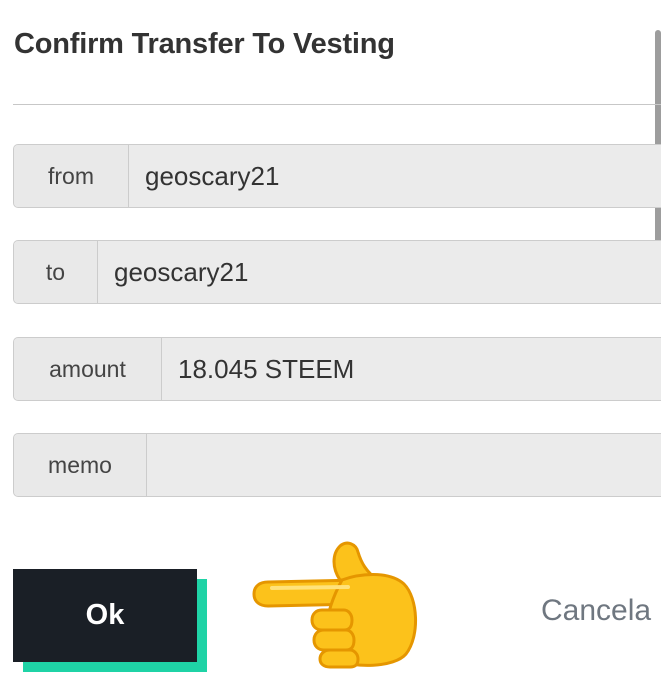  What do you see at coordinates (337, 104) in the screenshot?
I see `title-divider` at bounding box center [337, 104].